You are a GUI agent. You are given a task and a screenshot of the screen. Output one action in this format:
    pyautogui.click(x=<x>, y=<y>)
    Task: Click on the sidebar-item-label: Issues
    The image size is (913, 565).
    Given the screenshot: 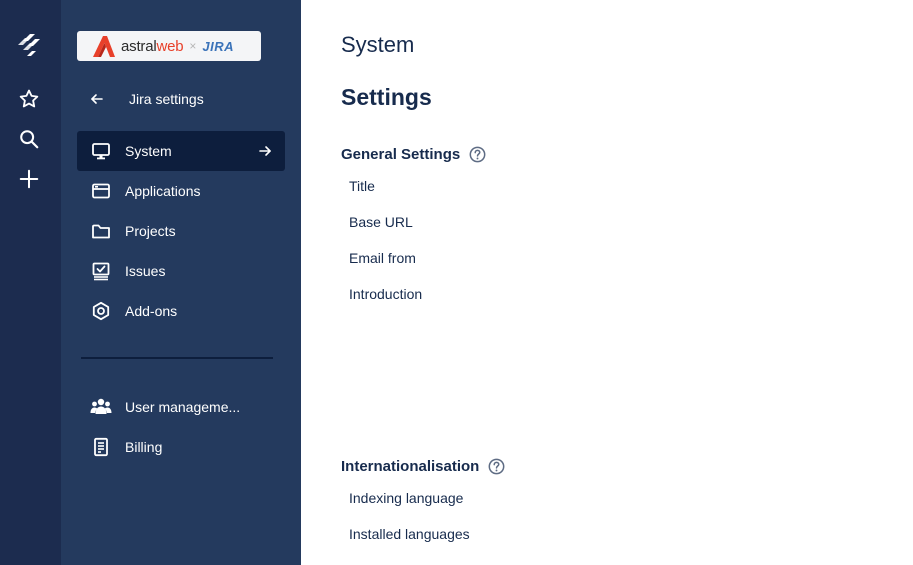 What is the action you would take?
    pyautogui.click(x=145, y=271)
    